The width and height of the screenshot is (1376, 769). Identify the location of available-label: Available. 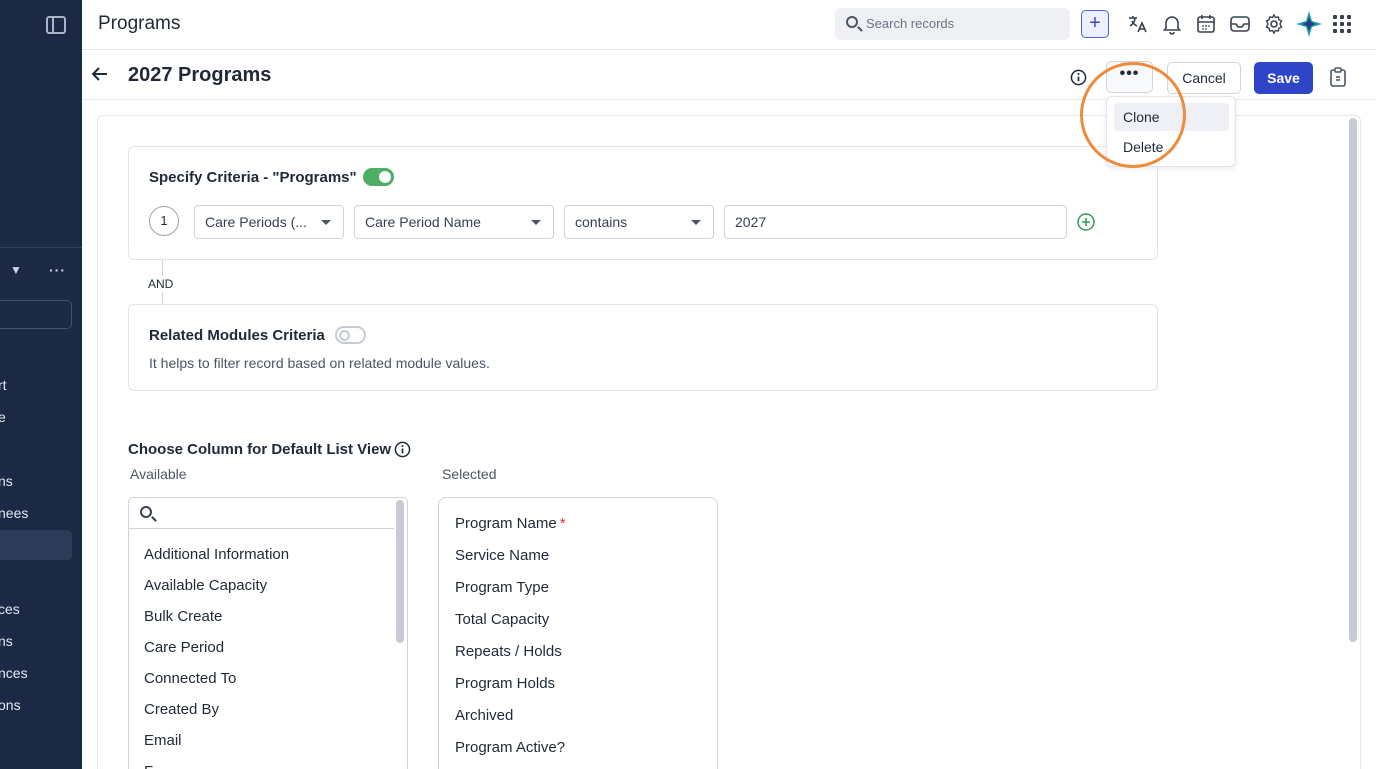
(158, 474).